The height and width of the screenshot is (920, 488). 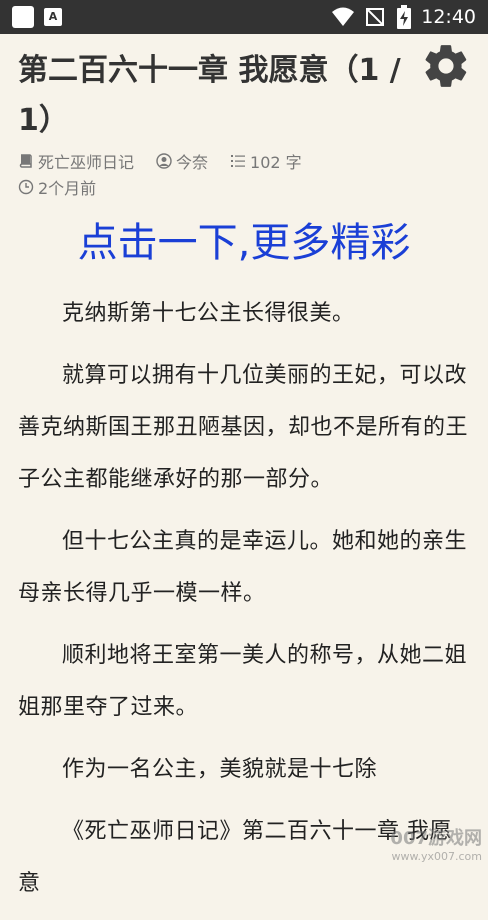 What do you see at coordinates (86, 162) in the screenshot?
I see `book-name: 死亡巫师日记` at bounding box center [86, 162].